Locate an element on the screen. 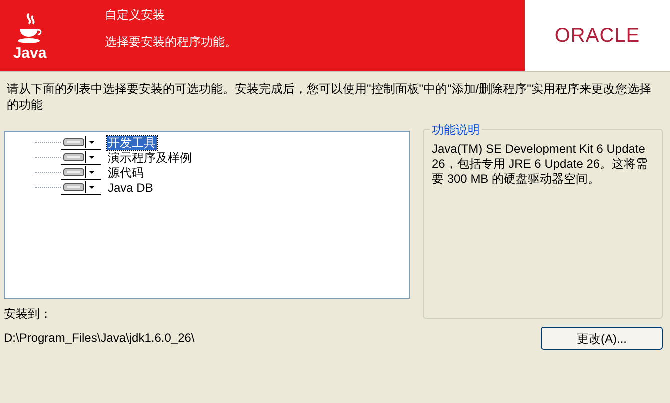 This screenshot has height=403, width=670. install-path: D:\Program_Files\Java\jdk1.6.0_26\ is located at coordinates (100, 338).